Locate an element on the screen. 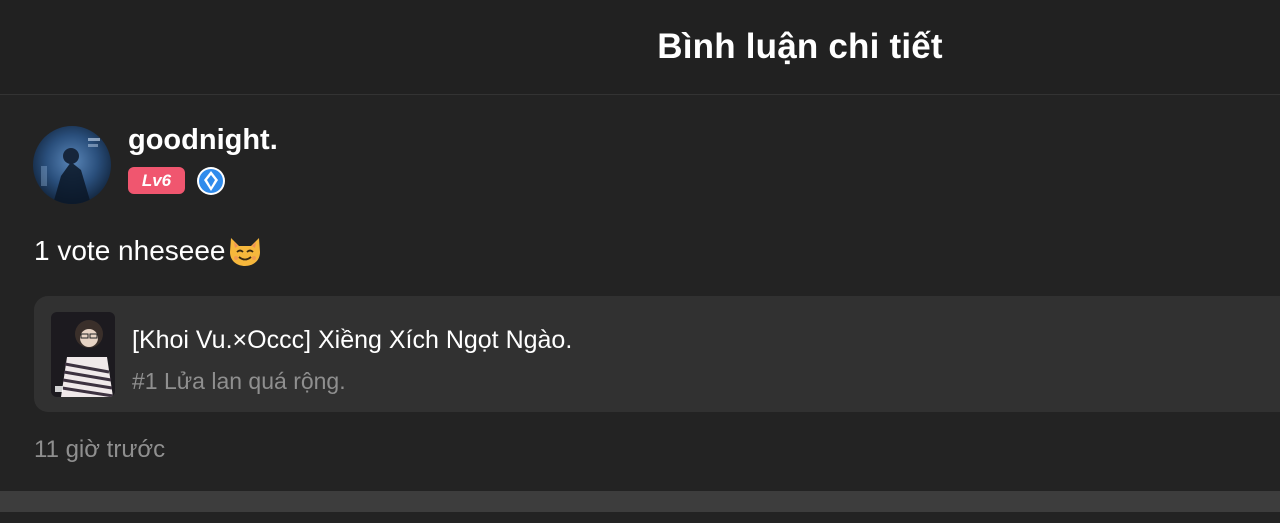  story-chapter: #1 Lửa lan quá rộng. is located at coordinates (239, 381).